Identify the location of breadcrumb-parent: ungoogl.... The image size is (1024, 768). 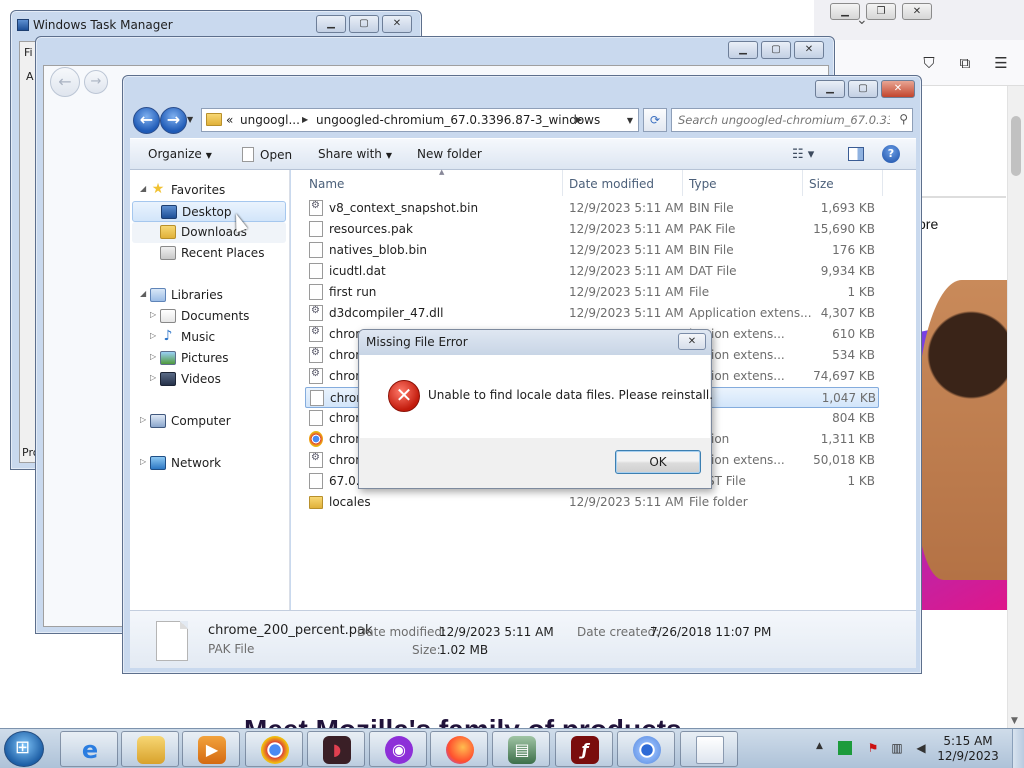
(270, 120).